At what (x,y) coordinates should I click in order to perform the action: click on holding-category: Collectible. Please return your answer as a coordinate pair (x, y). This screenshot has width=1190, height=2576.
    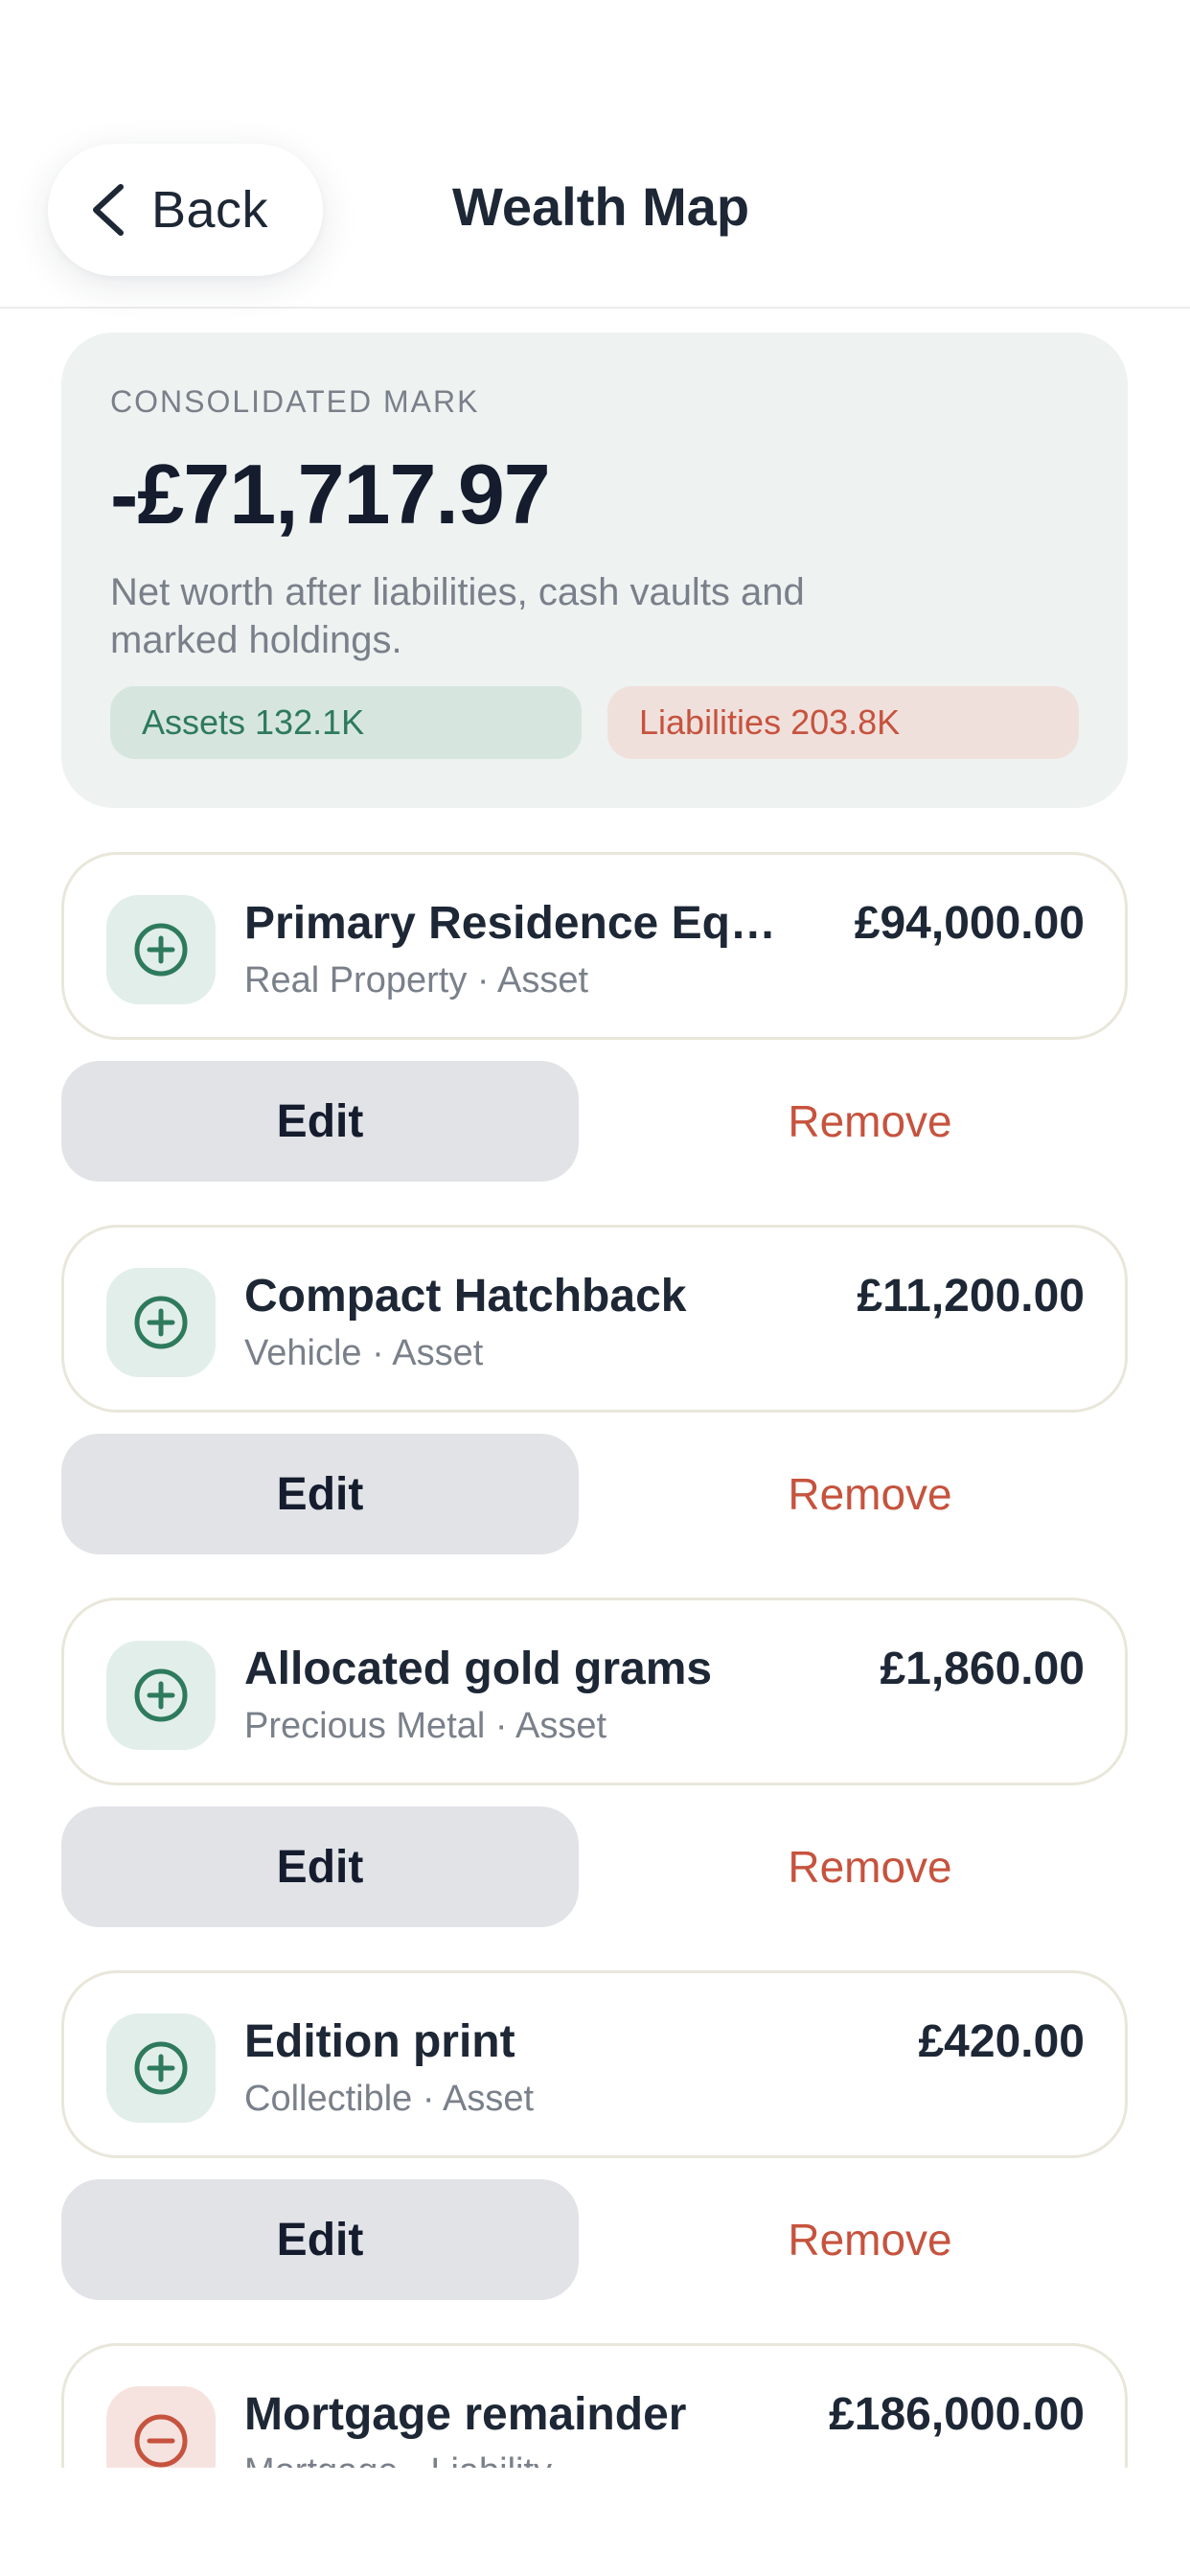
    Looking at the image, I should click on (328, 2099).